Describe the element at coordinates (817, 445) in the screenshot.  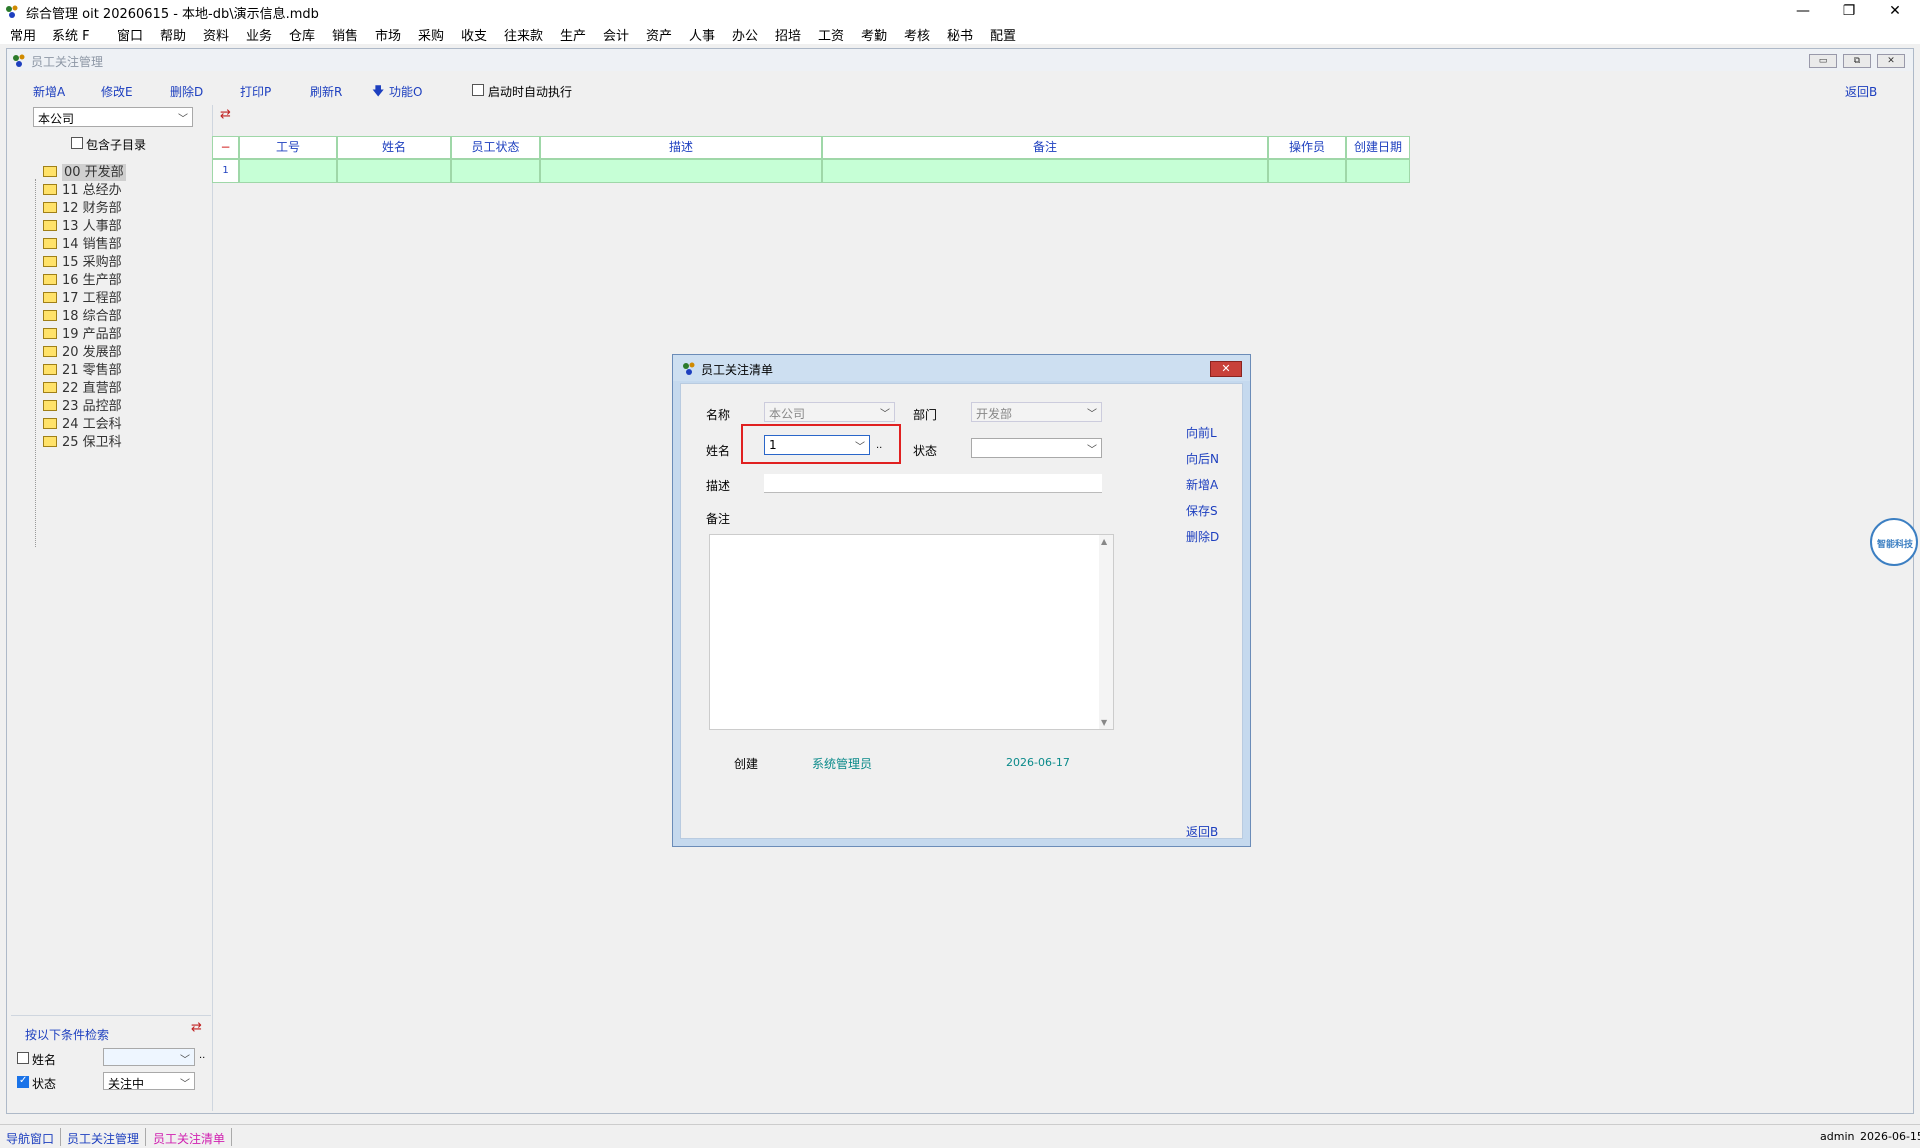
I see `person-select: 1 ﹀` at that location.